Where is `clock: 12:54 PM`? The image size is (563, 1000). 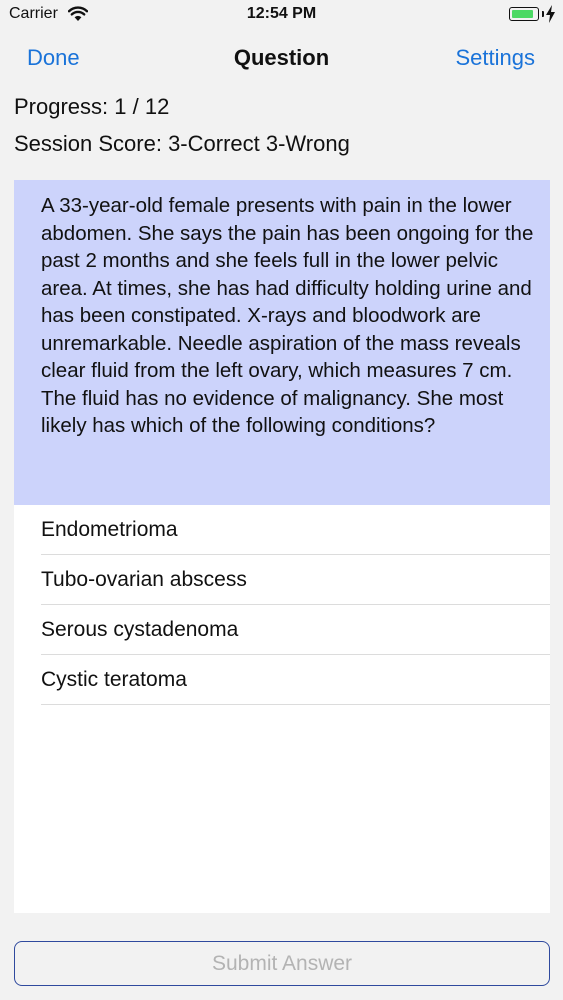 clock: 12:54 PM is located at coordinates (281, 13).